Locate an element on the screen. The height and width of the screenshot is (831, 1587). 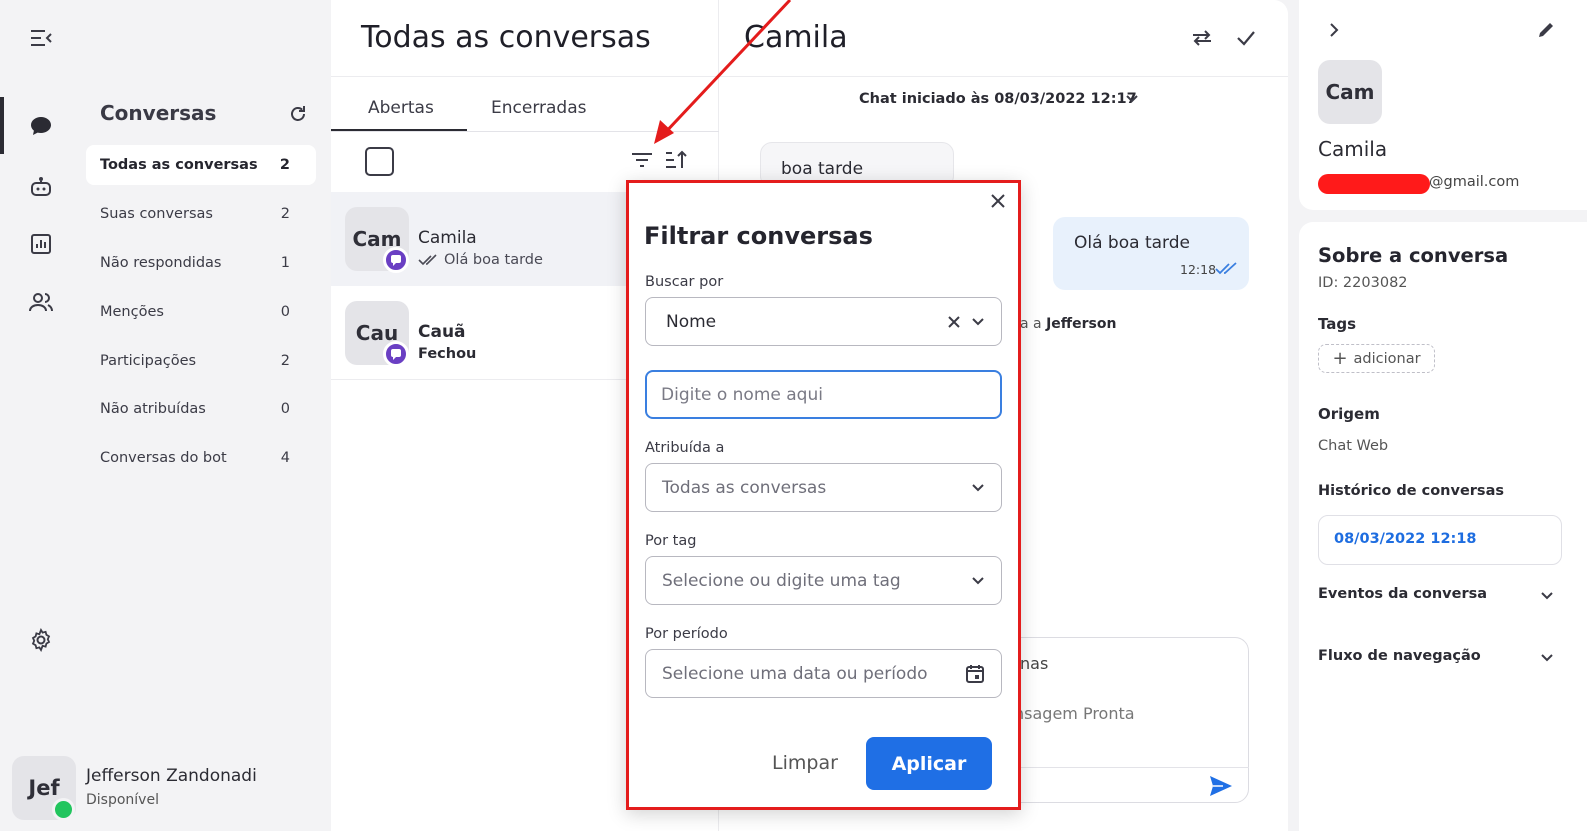
page-title: Todas as conversas is located at coordinates (506, 37).